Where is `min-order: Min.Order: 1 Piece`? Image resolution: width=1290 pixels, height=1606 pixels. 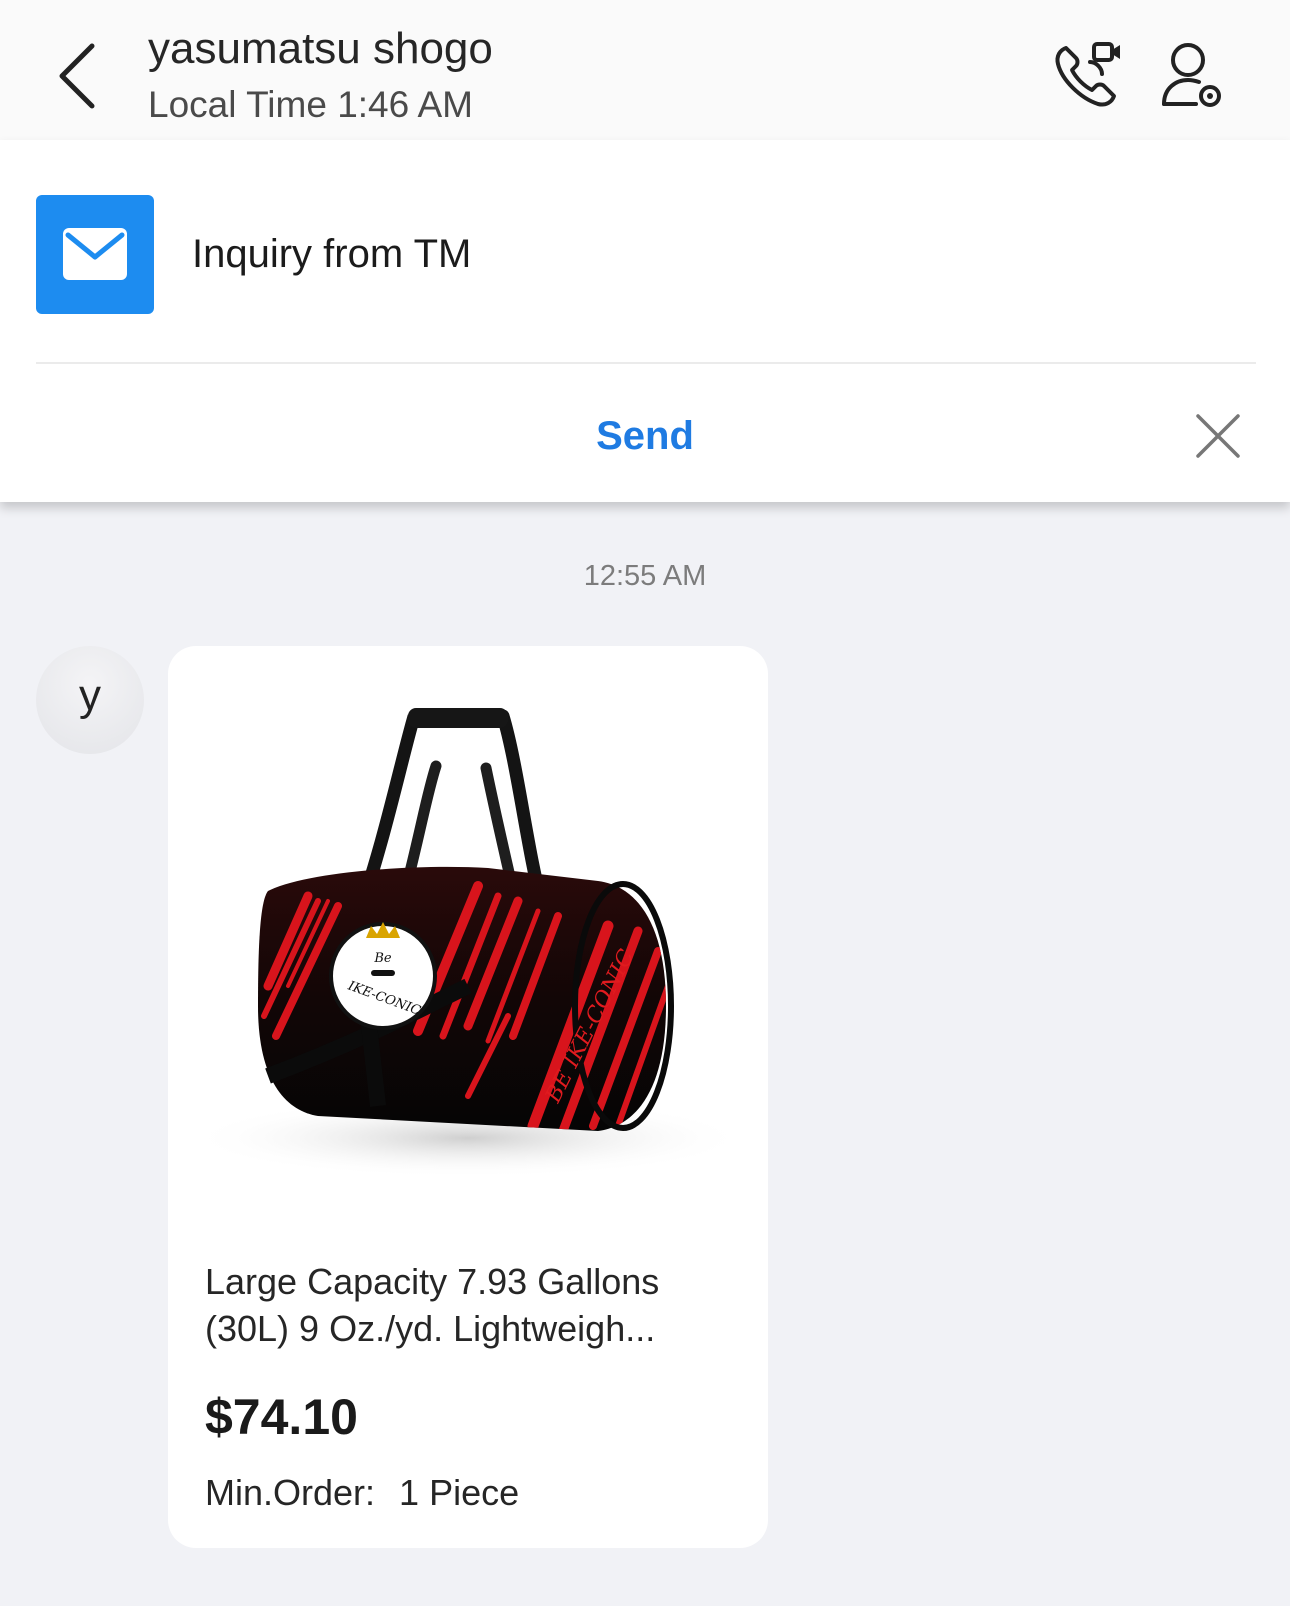 min-order: Min.Order: 1 Piece is located at coordinates (362, 1493).